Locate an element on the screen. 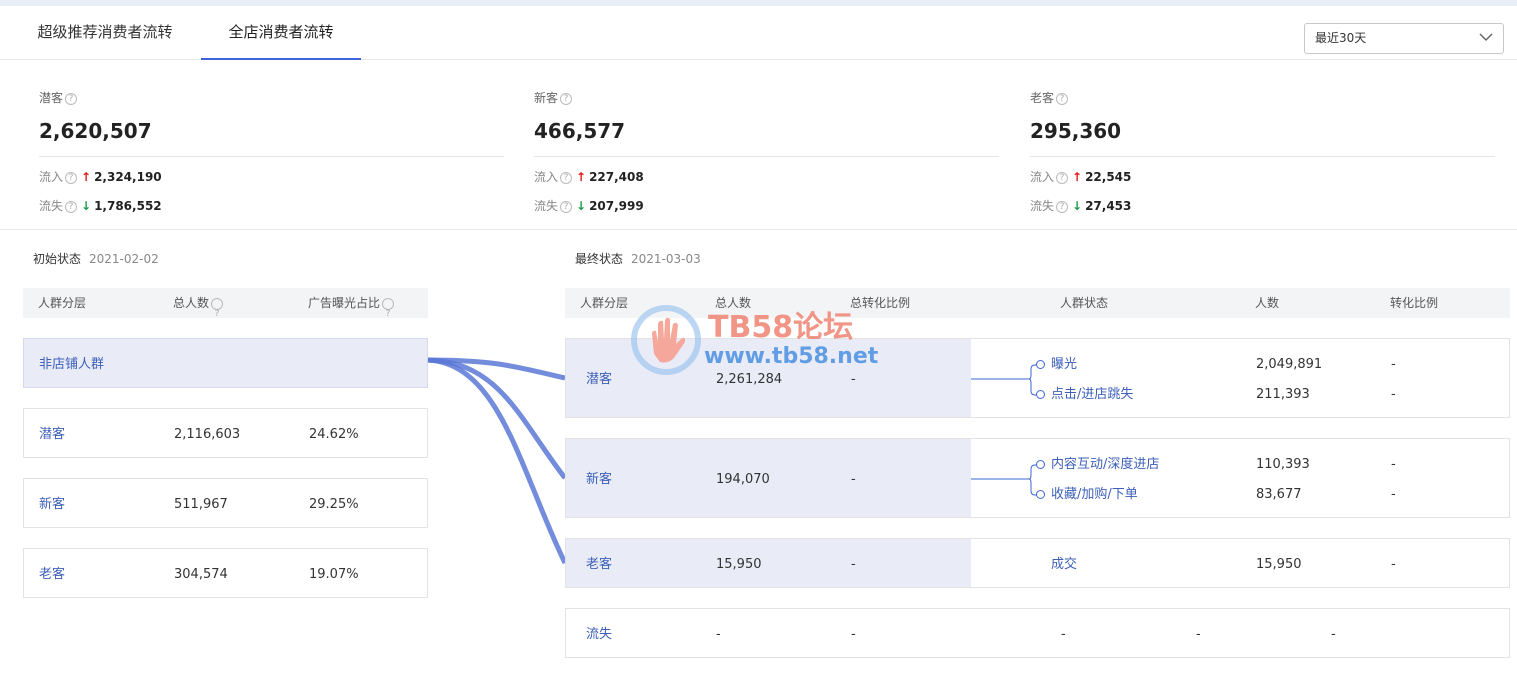 The image size is (1517, 676). tab-store-consumer-flow: 全店消费者流转 is located at coordinates (281, 33).